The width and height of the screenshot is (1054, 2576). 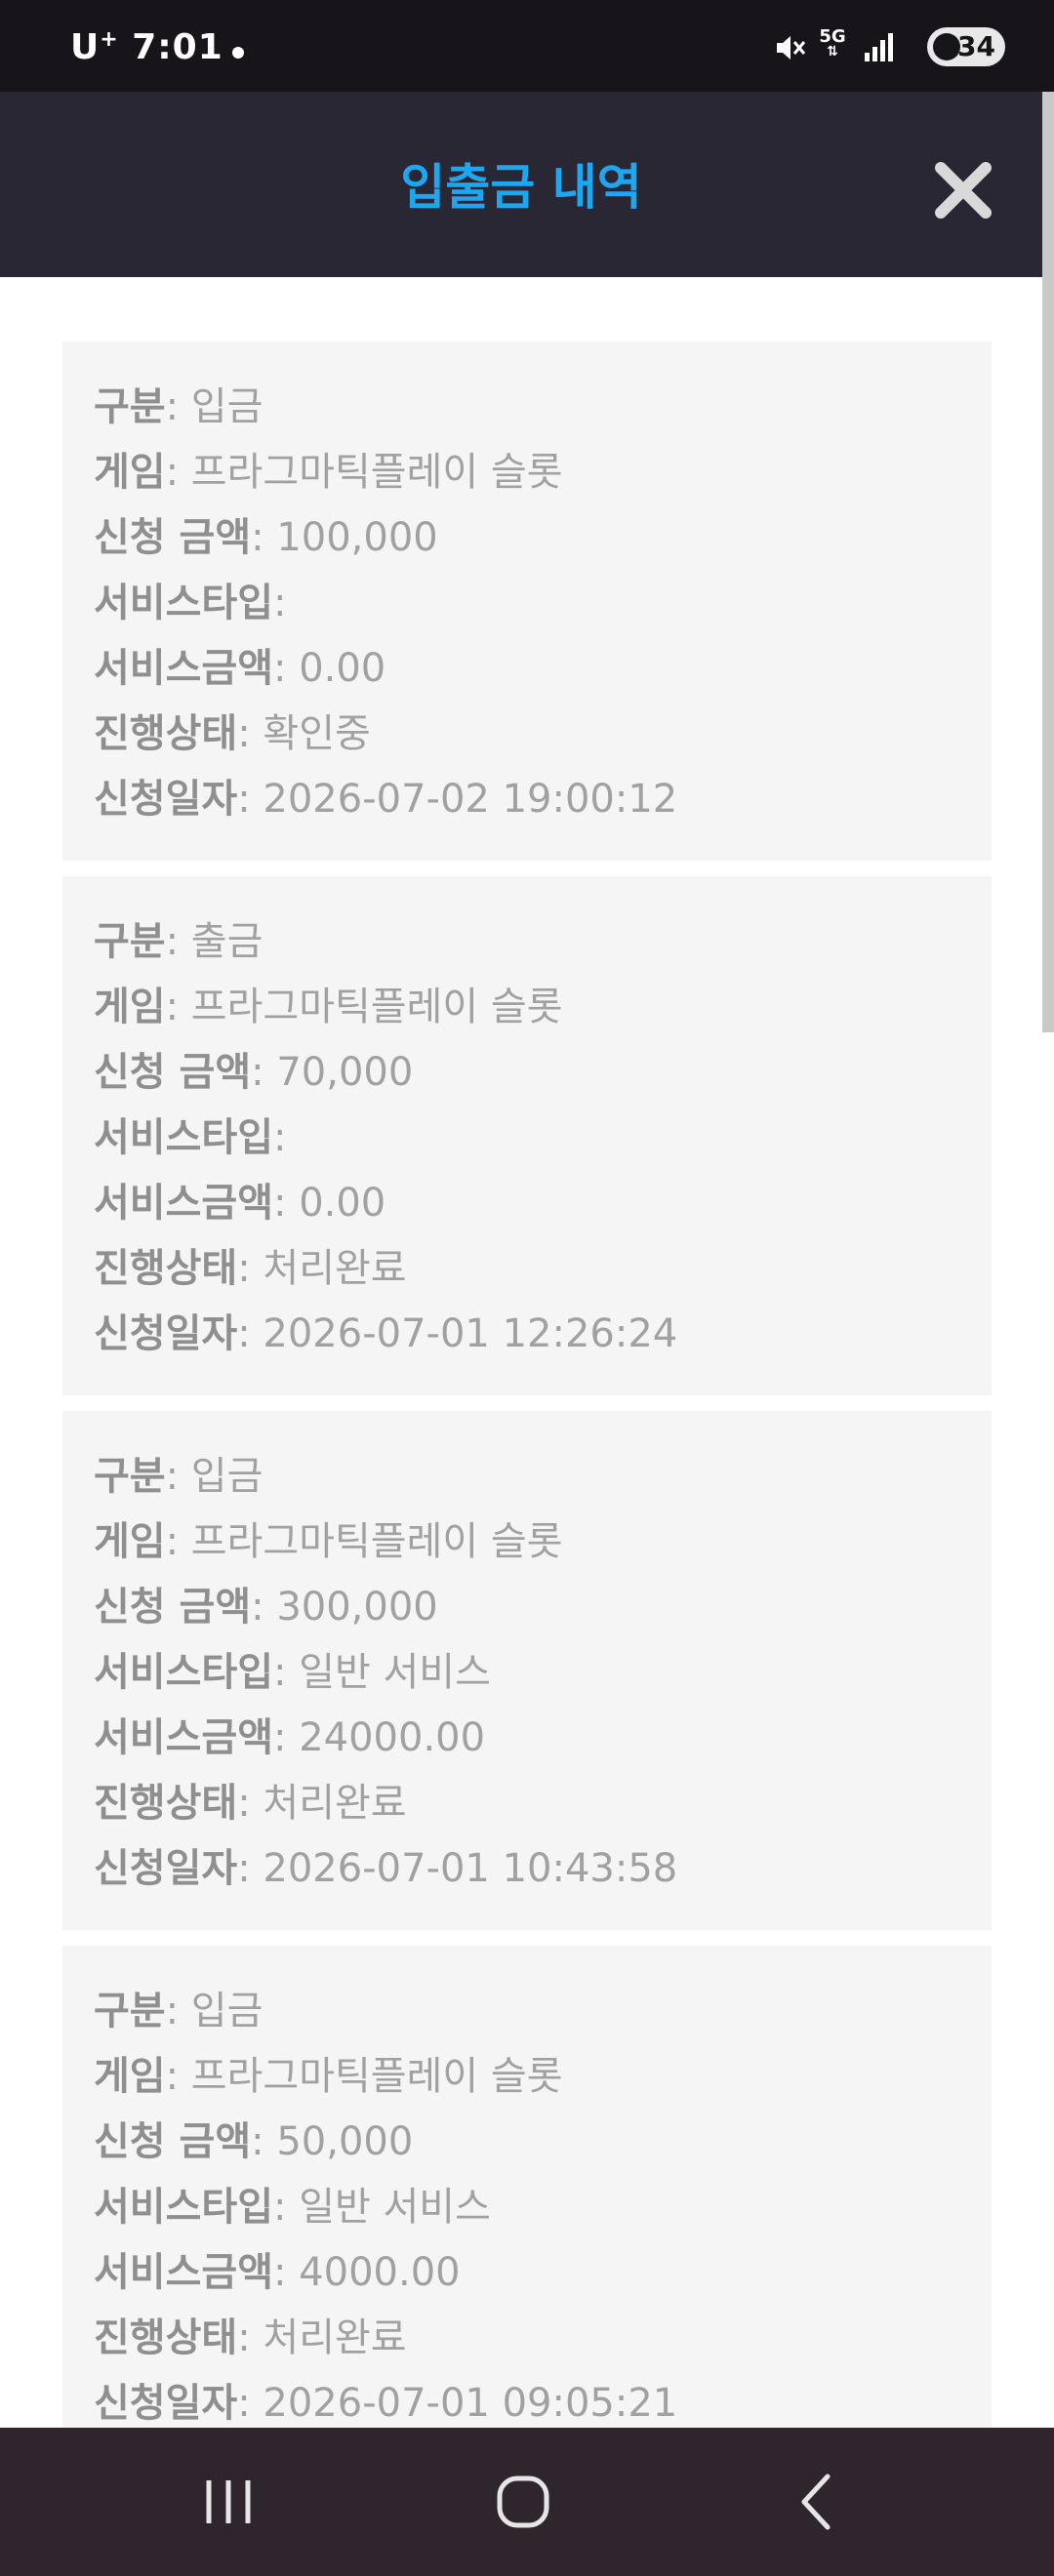 What do you see at coordinates (791, 48) in the screenshot?
I see `mute-icon` at bounding box center [791, 48].